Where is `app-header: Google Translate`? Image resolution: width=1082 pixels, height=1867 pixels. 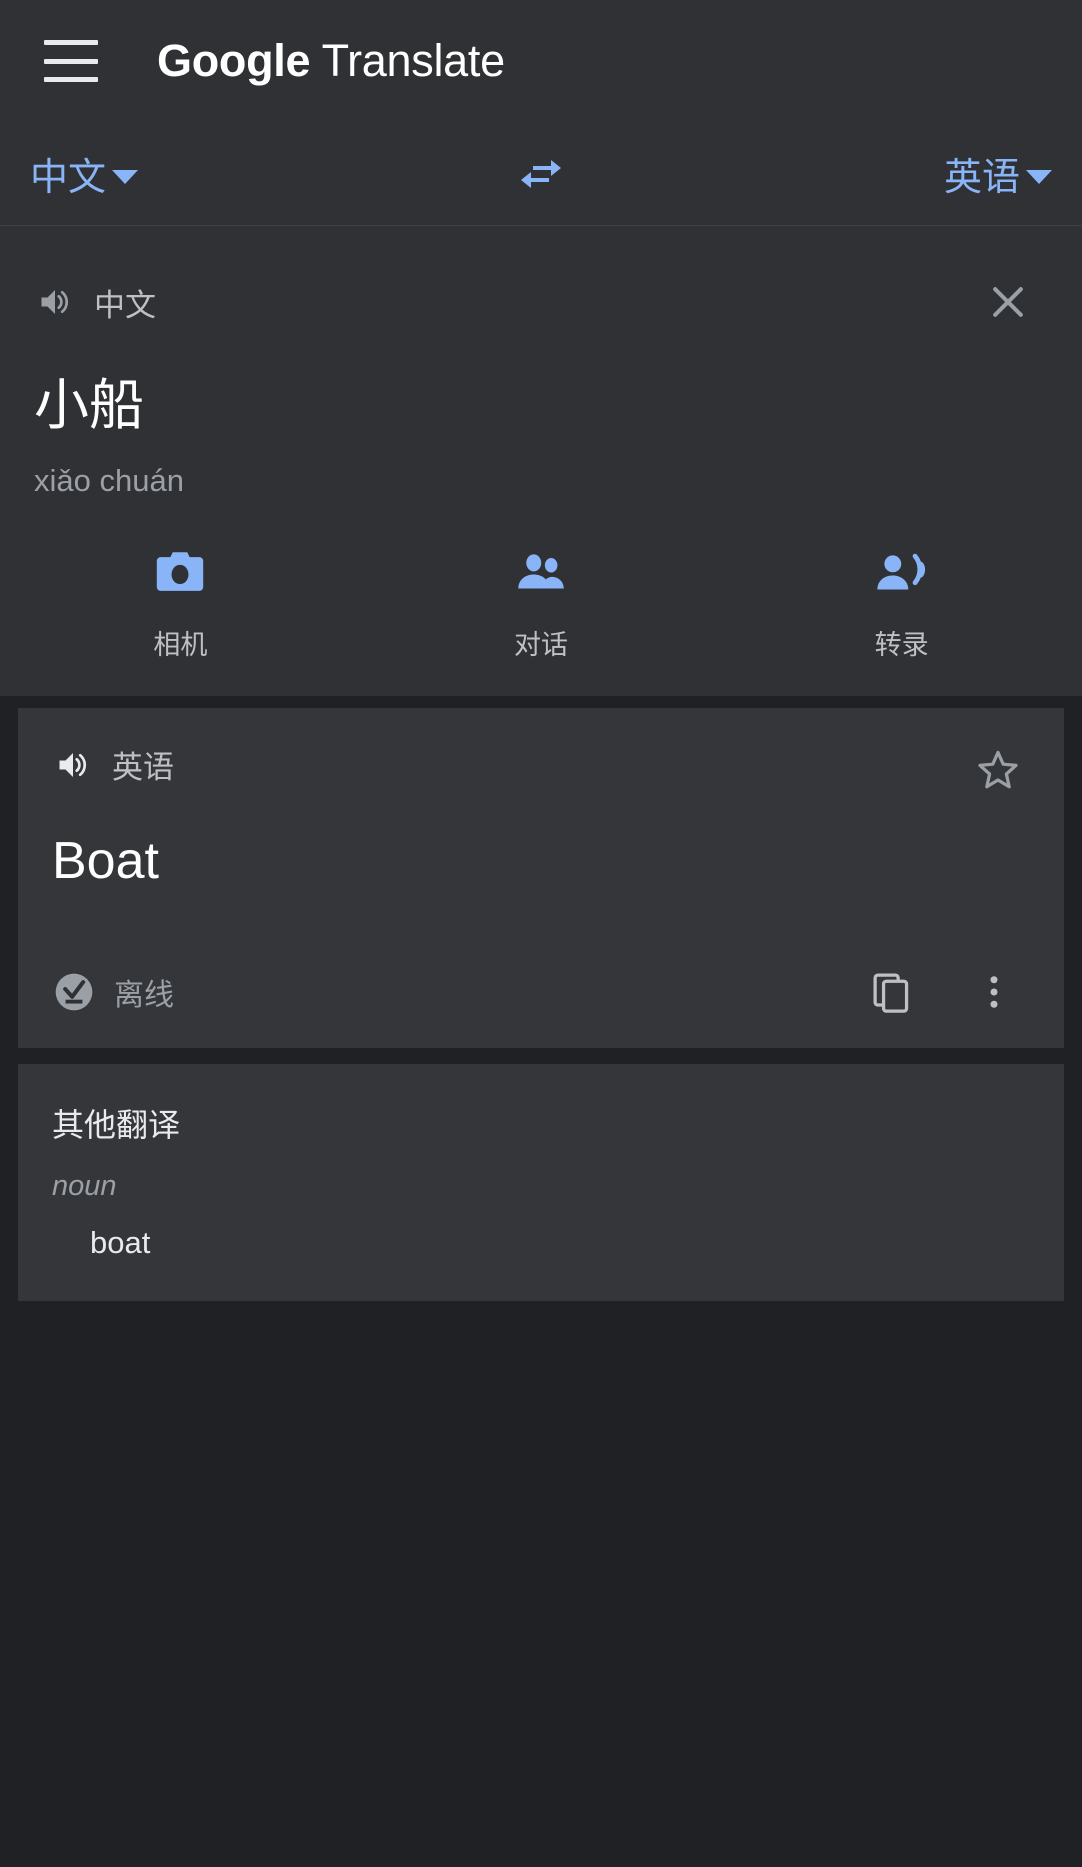 app-header: Google Translate is located at coordinates (541, 61).